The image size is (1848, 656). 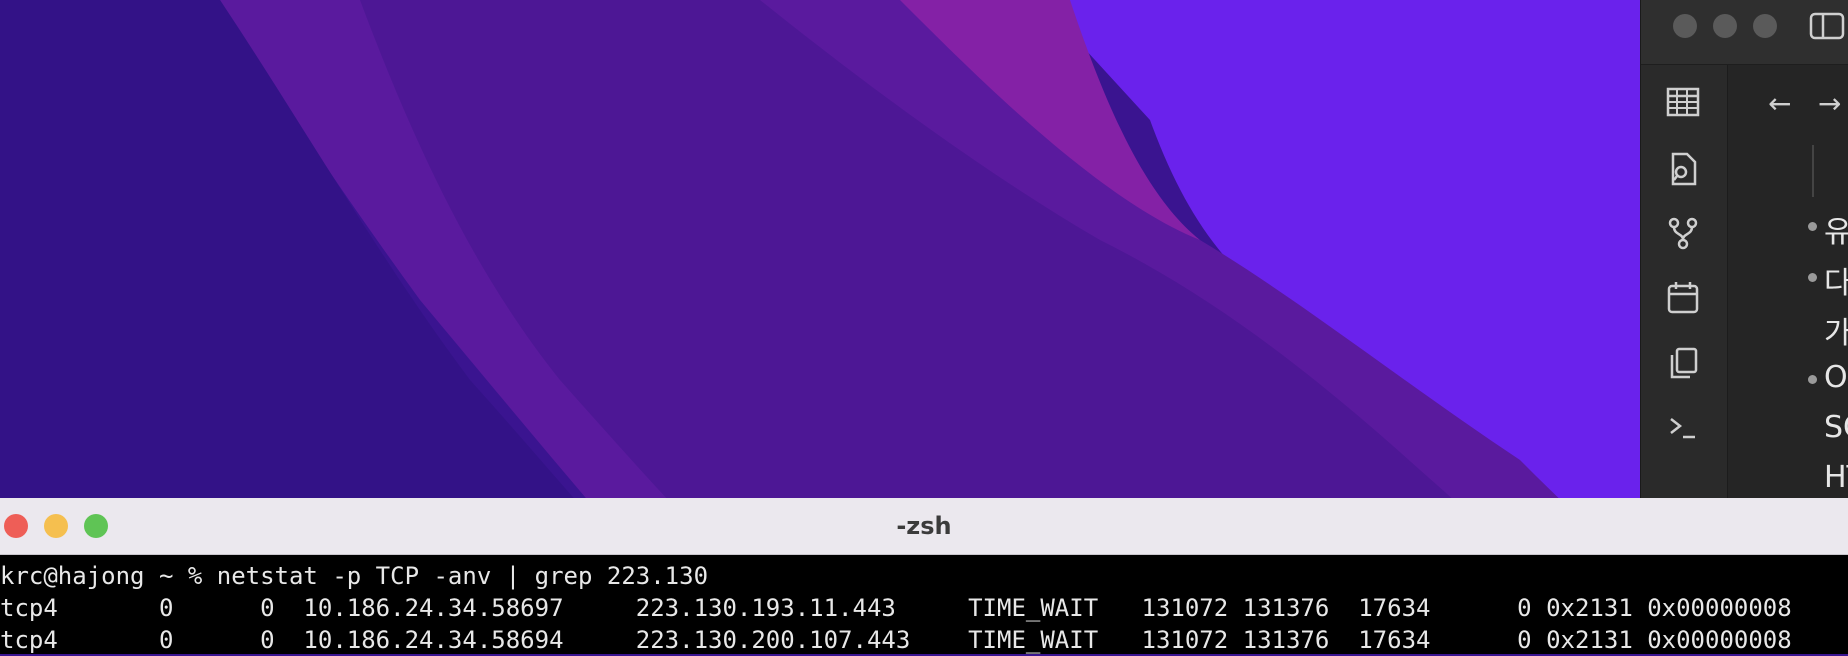 What do you see at coordinates (1836, 283) in the screenshot?
I see `note-line: 다` at bounding box center [1836, 283].